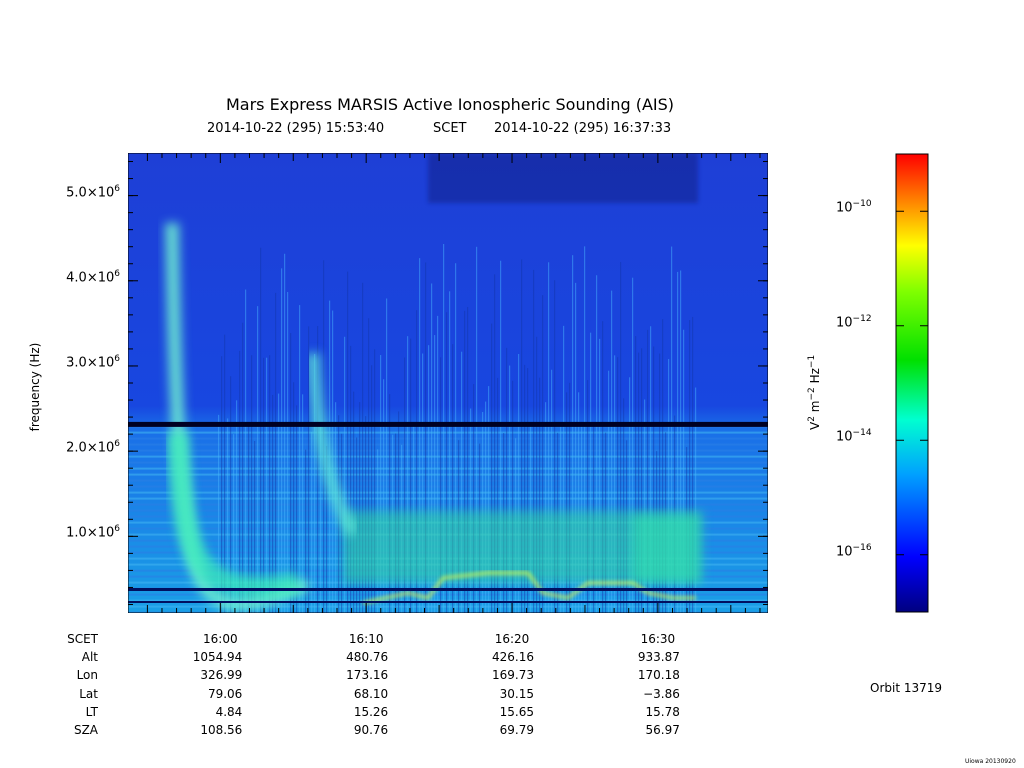  I want to click on table-cell: 15.65, so click(517, 711).